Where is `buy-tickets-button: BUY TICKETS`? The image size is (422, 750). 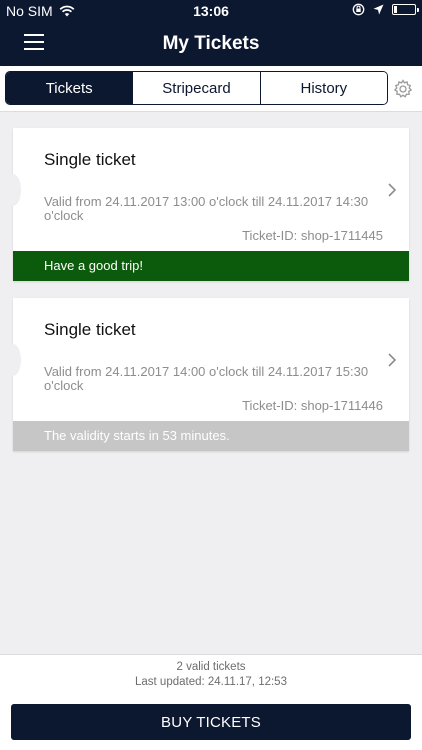 buy-tickets-button: BUY TICKETS is located at coordinates (211, 722).